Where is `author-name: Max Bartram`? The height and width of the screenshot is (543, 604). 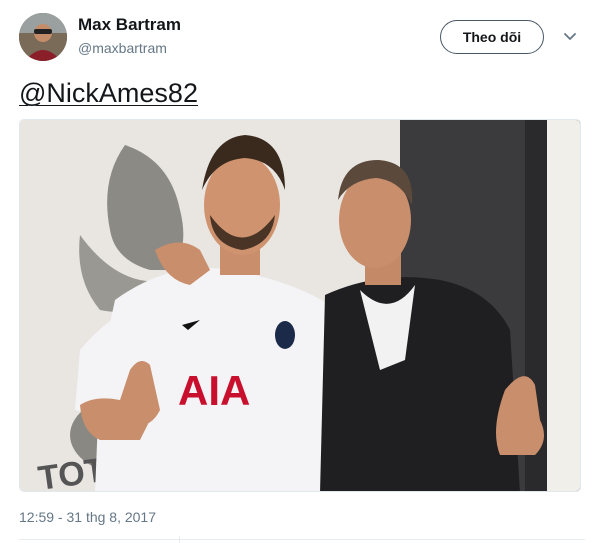
author-name: Max Bartram is located at coordinates (129, 25).